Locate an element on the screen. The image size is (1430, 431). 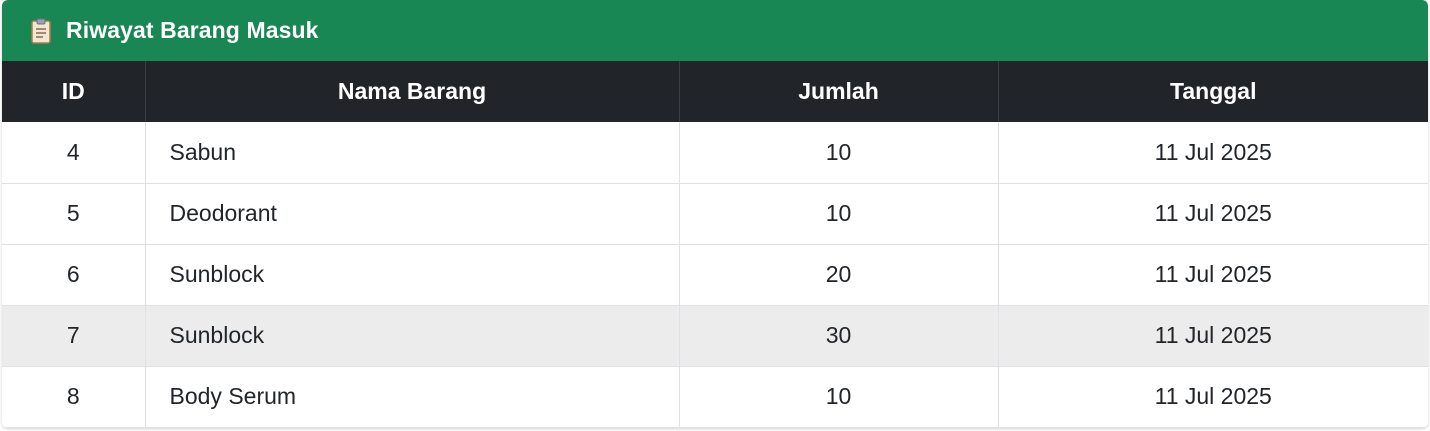
table-row: 6 Sunblock 20 11 Jul 2025 is located at coordinates (715, 275).